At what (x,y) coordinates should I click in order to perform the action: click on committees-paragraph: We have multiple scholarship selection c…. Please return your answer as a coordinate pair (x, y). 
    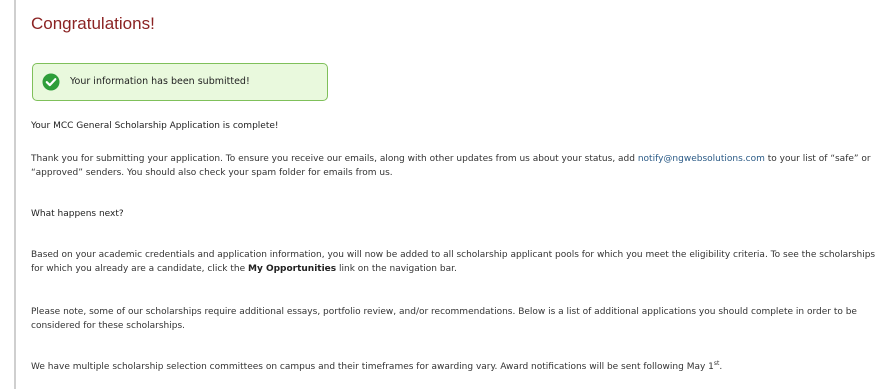
    Looking at the image, I should click on (377, 366).